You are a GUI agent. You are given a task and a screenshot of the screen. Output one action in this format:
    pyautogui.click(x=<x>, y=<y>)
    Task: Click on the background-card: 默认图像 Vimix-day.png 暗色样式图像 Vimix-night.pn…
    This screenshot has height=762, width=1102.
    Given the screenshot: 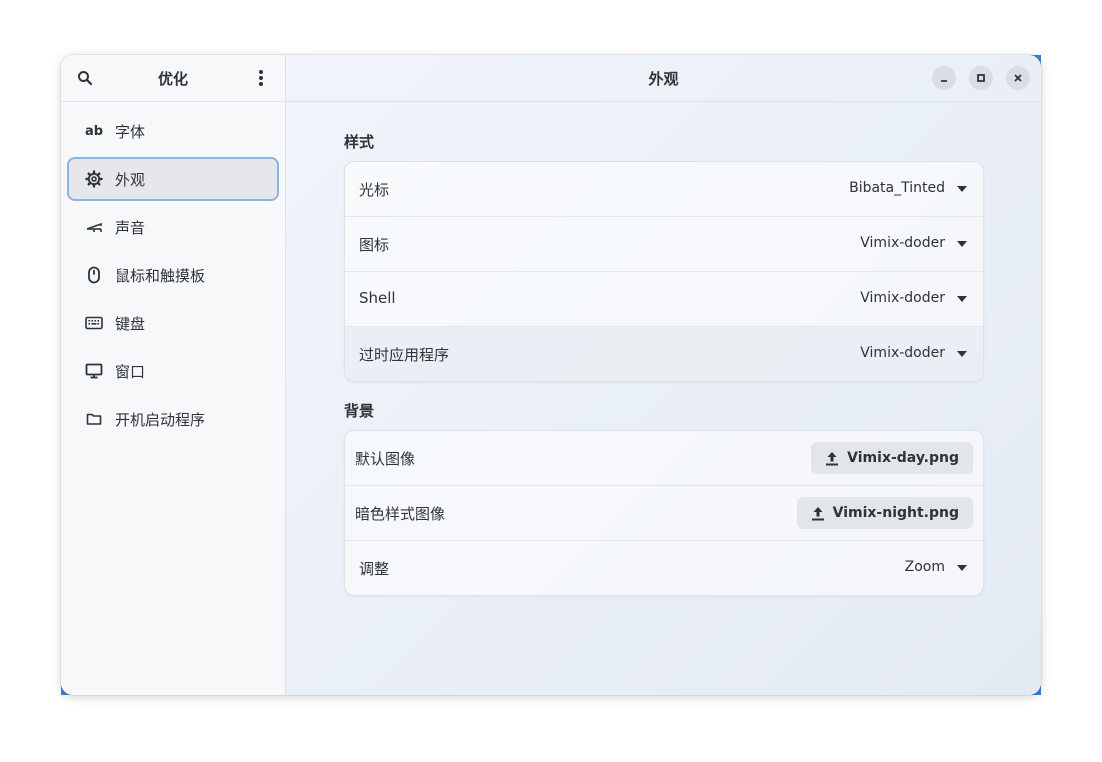 What is the action you would take?
    pyautogui.click(x=664, y=513)
    